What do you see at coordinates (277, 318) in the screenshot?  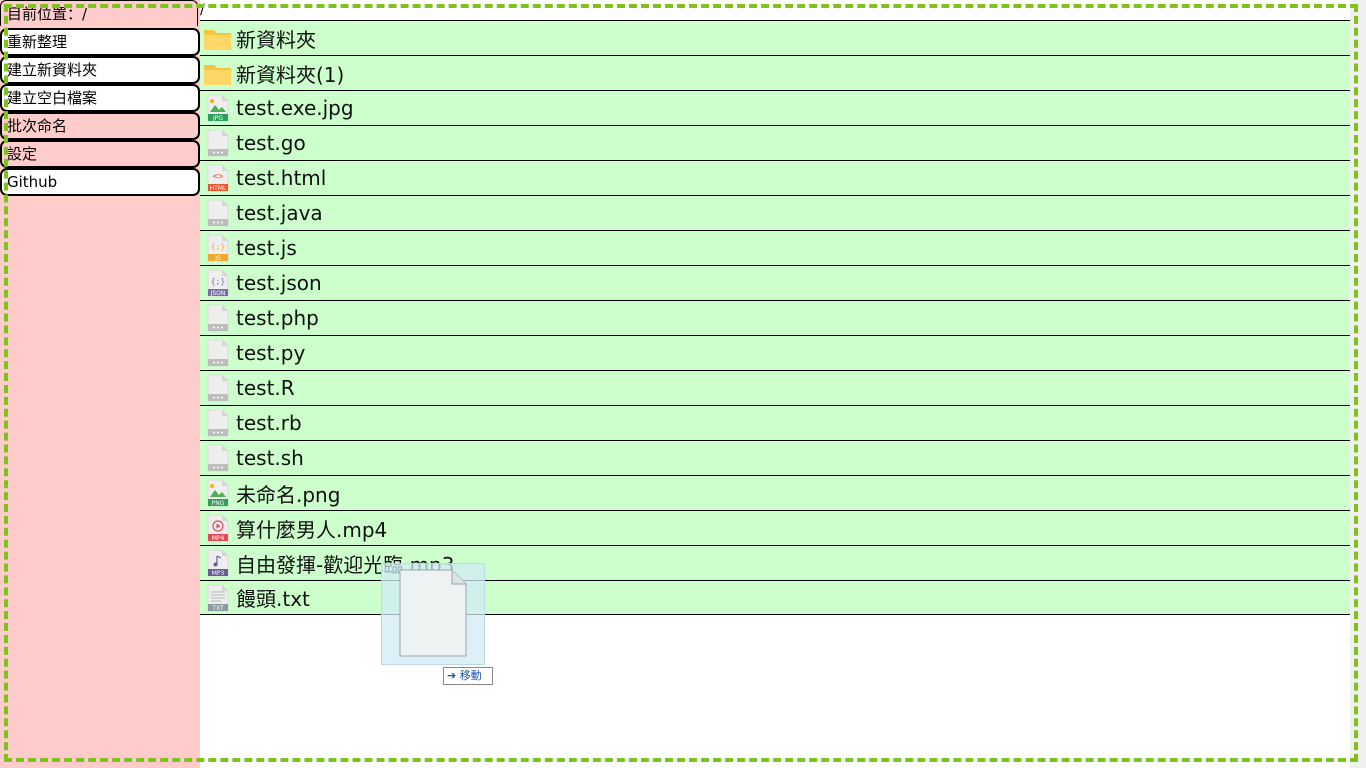 I see `file-name: test.php` at bounding box center [277, 318].